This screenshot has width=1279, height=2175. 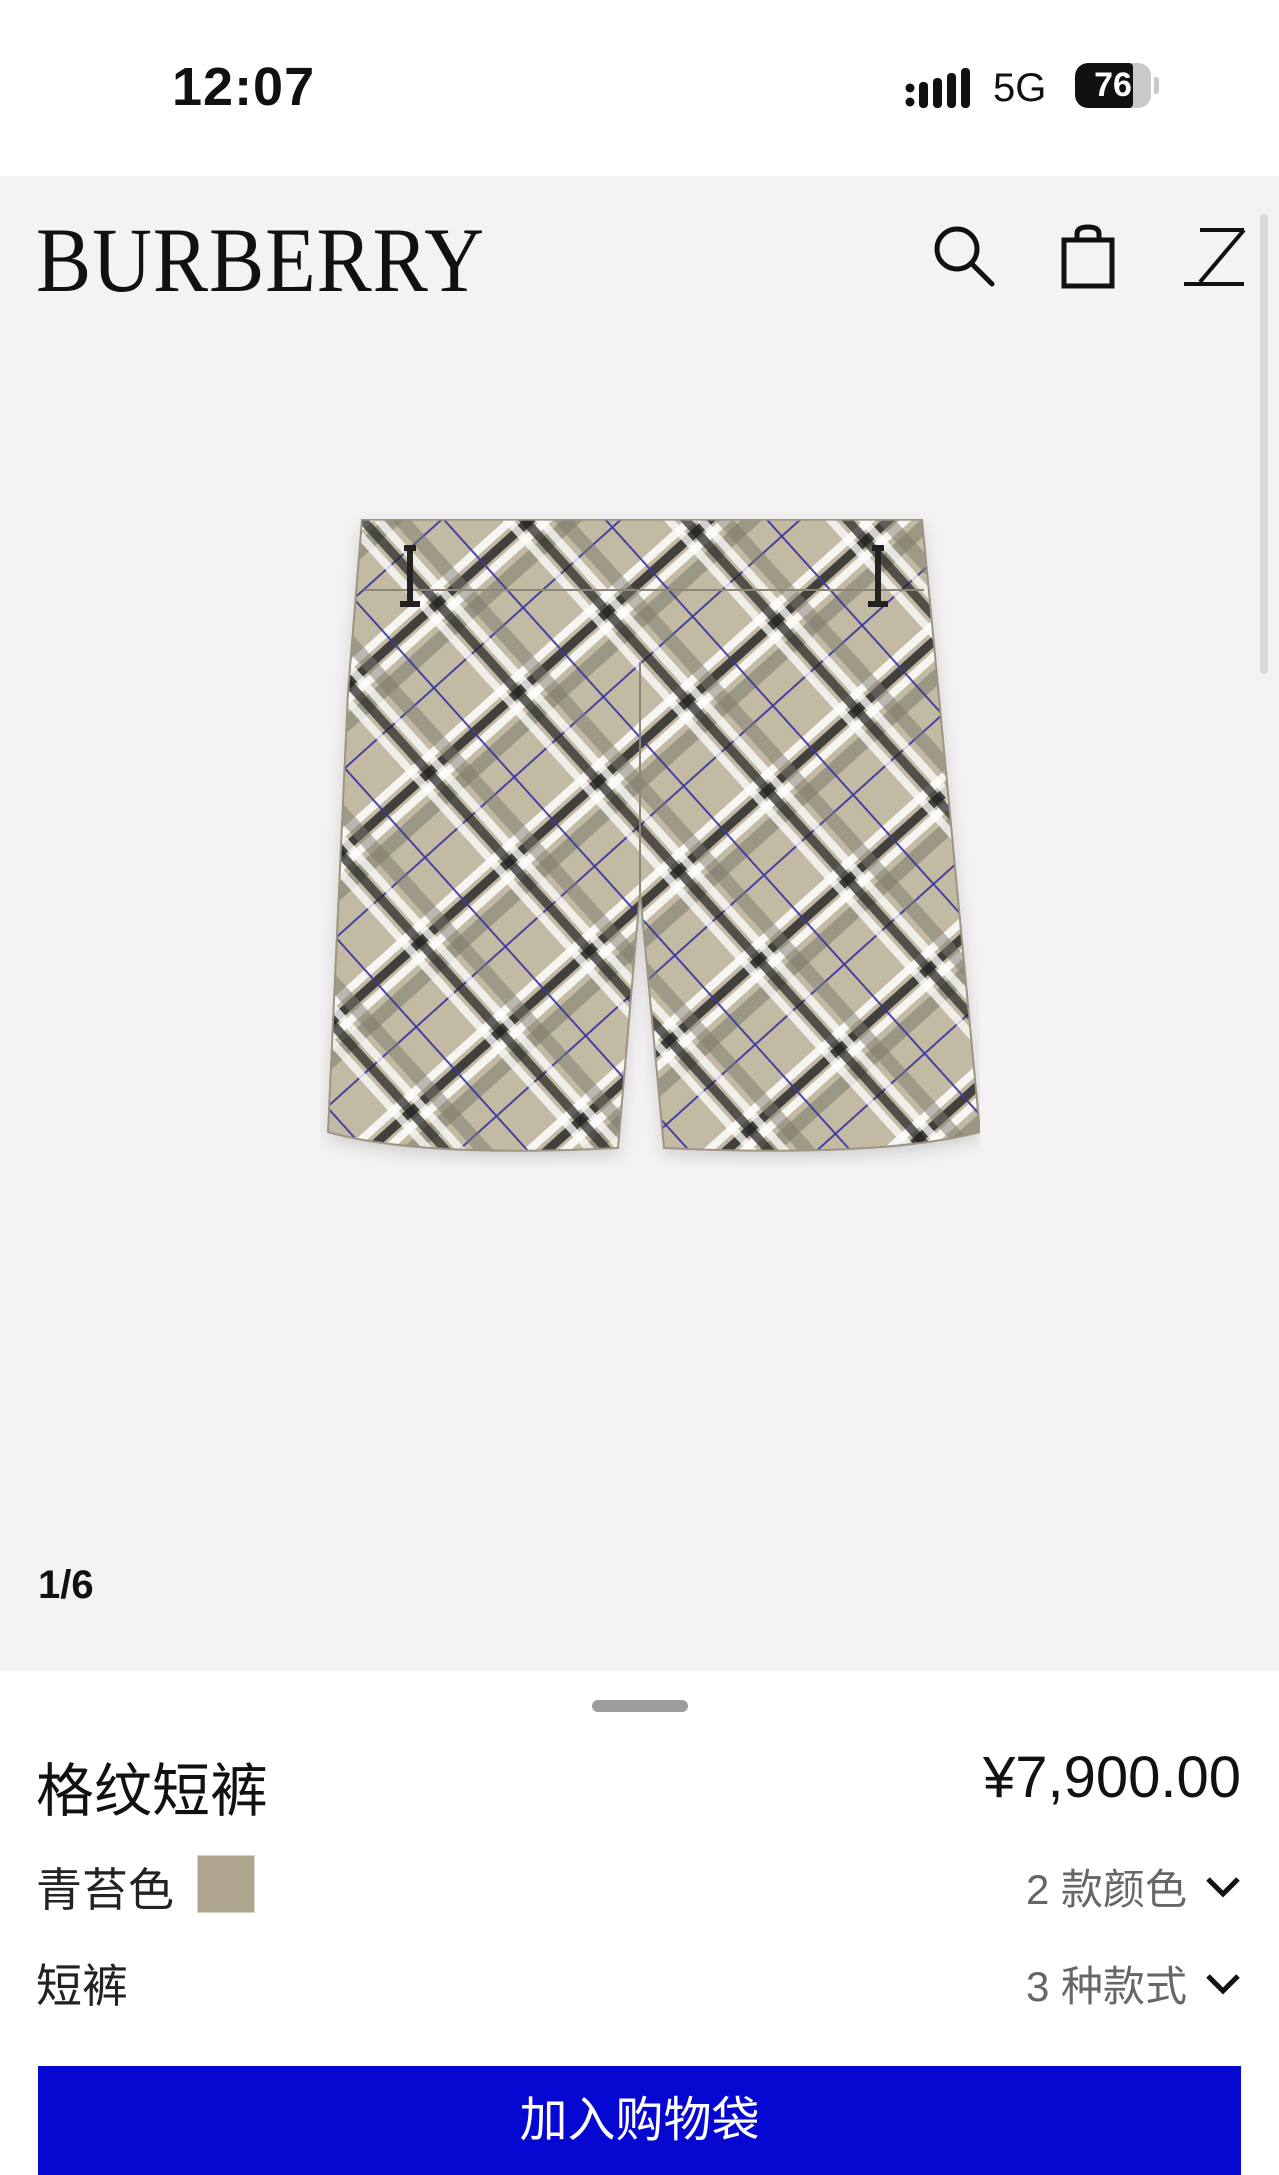 What do you see at coordinates (639, 2120) in the screenshot?
I see `add-to-bag-button: 加入购物袋` at bounding box center [639, 2120].